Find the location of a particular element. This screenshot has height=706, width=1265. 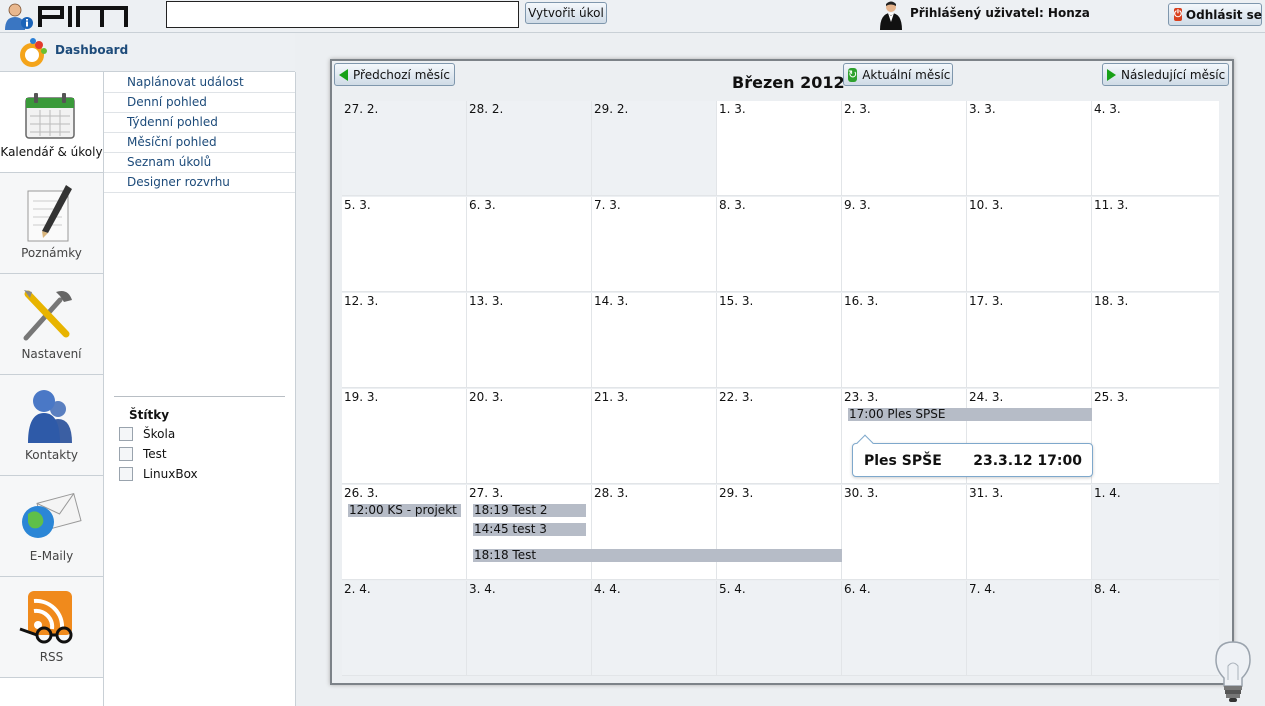

calendar-day-cell: 13. 3. is located at coordinates (529, 340).